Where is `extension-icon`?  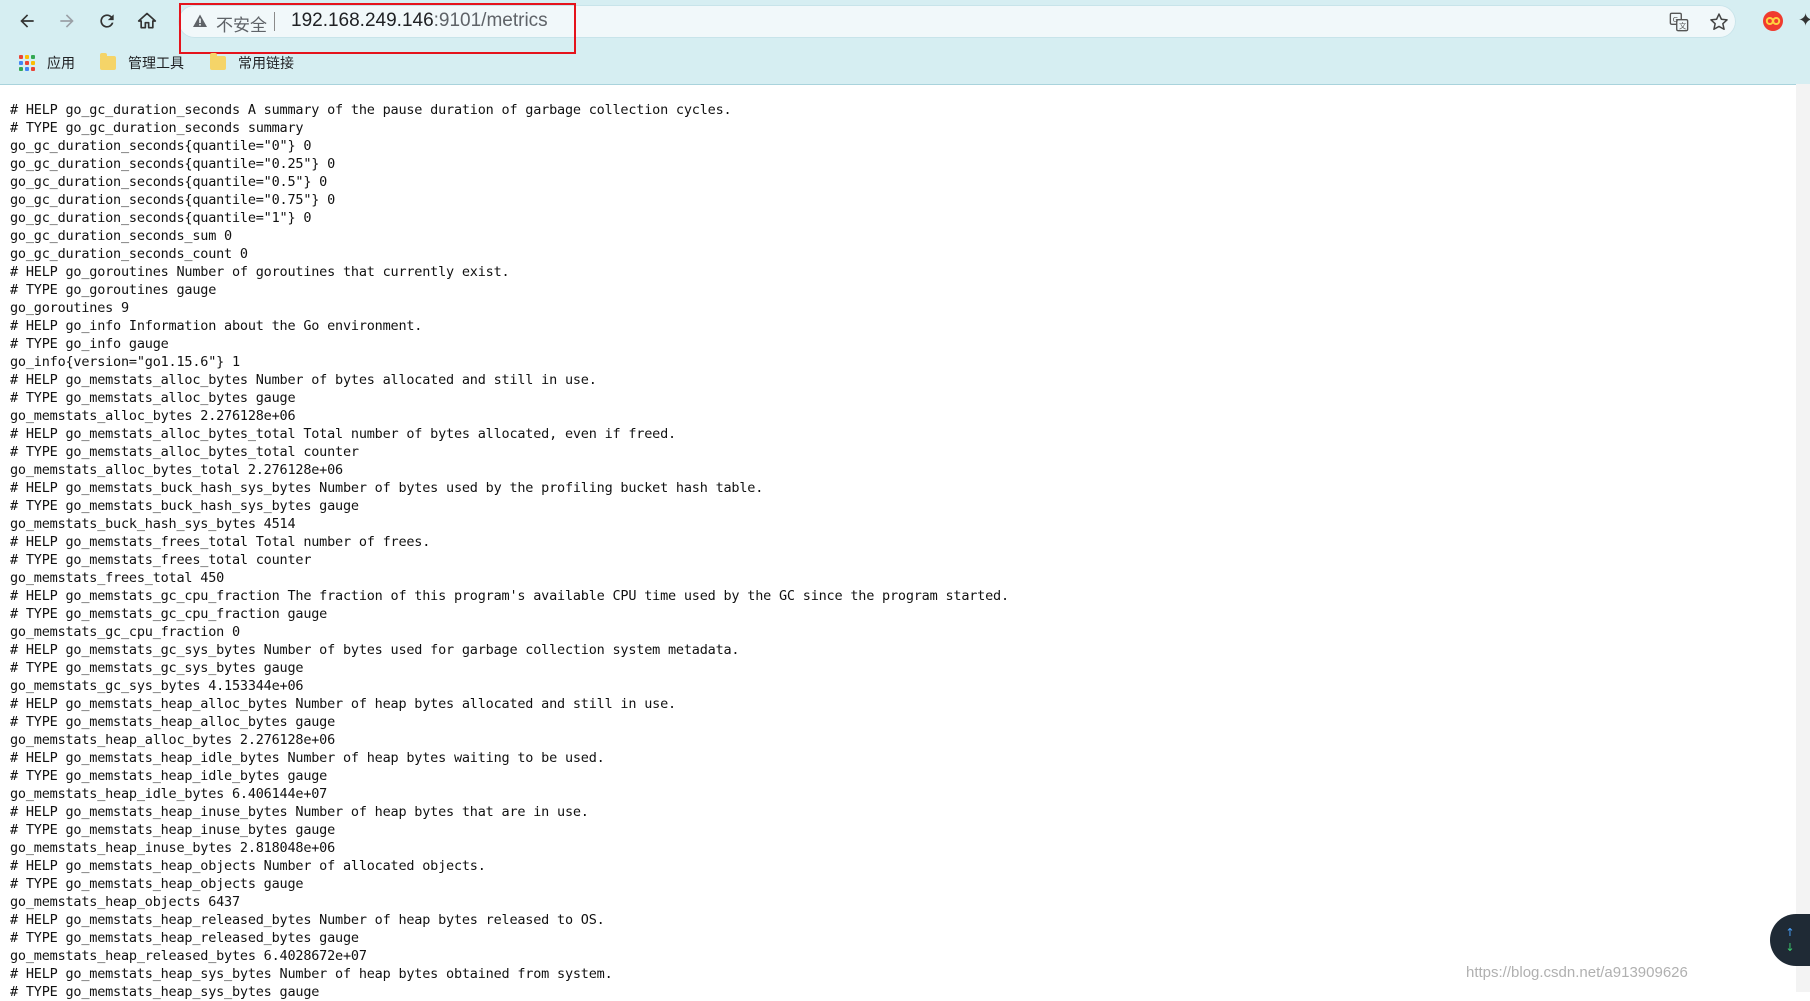
extension-icon is located at coordinates (1773, 21).